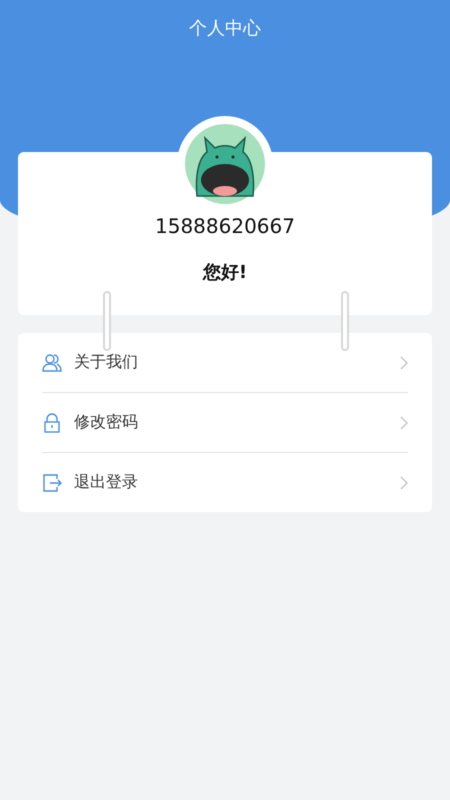  Describe the element at coordinates (225, 272) in the screenshot. I see `greeting: 您好!` at that location.